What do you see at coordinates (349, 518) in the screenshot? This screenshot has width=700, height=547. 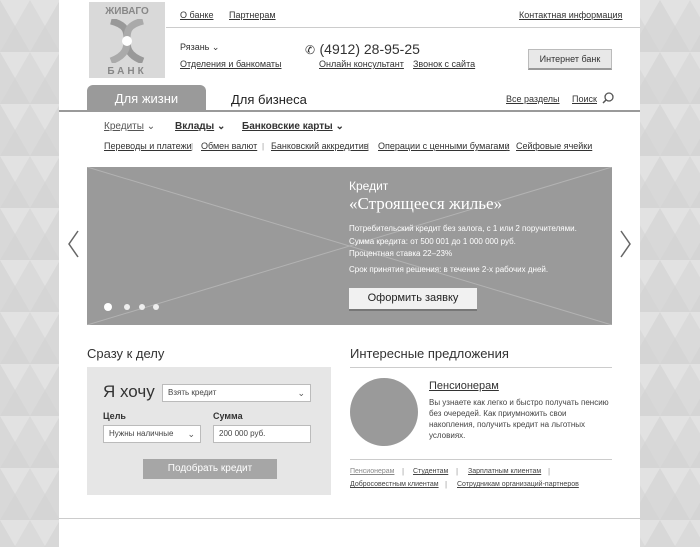 I see `footer-divider` at bounding box center [349, 518].